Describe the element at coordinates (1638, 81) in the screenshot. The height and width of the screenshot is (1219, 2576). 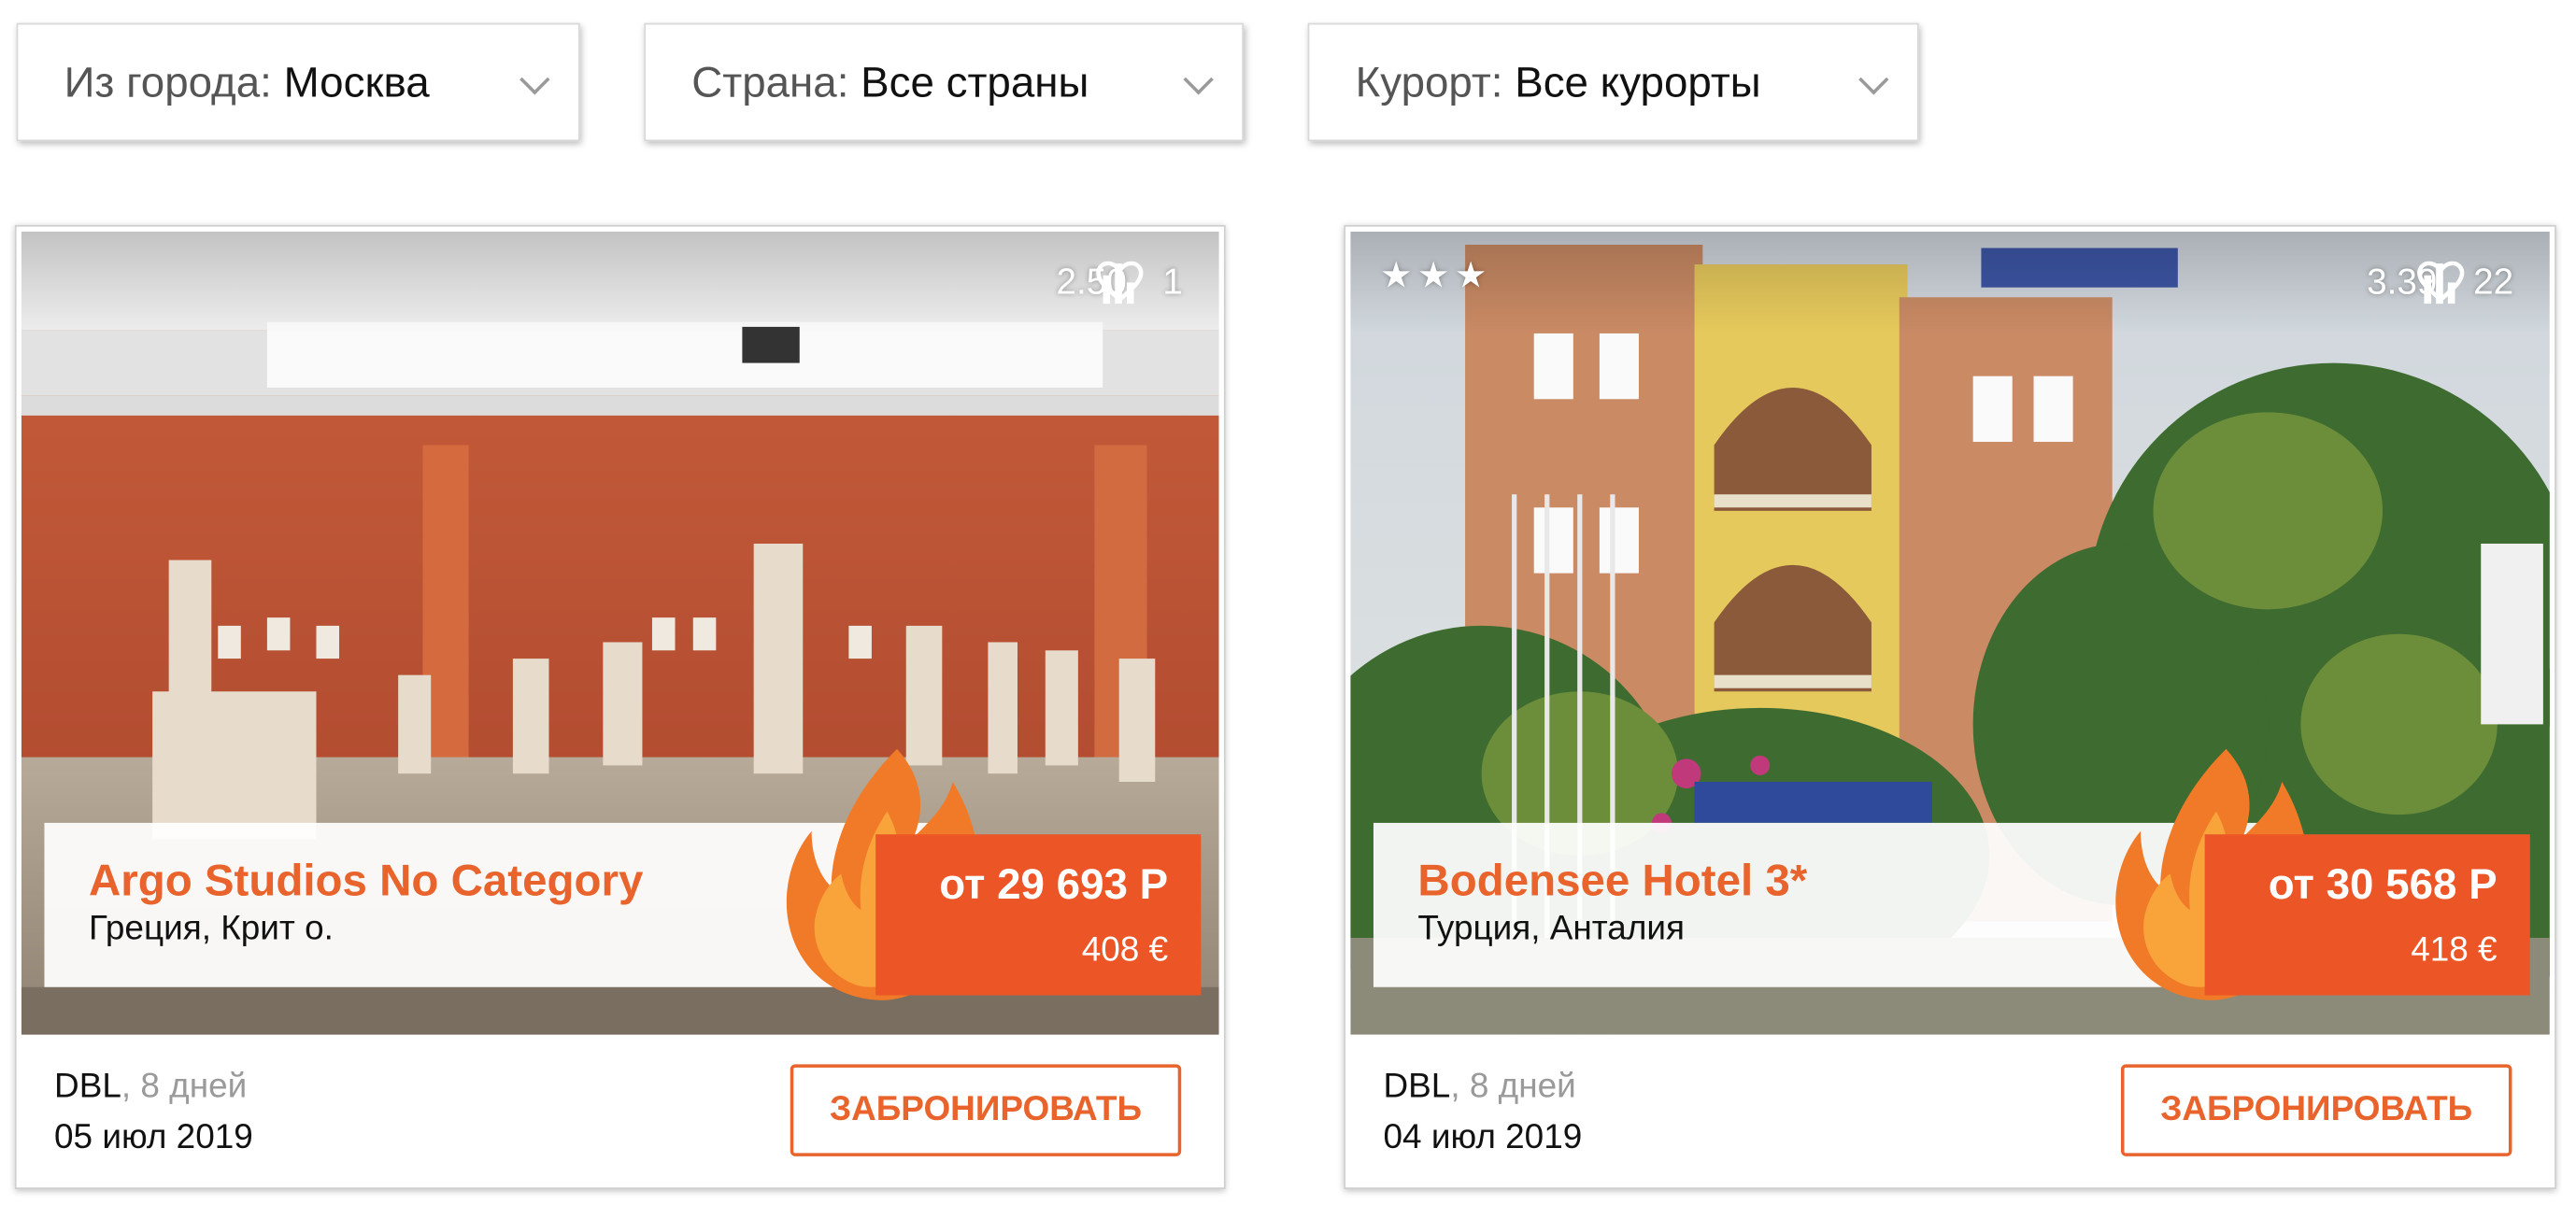
I see `resort-filter-value: Все курорты` at that location.